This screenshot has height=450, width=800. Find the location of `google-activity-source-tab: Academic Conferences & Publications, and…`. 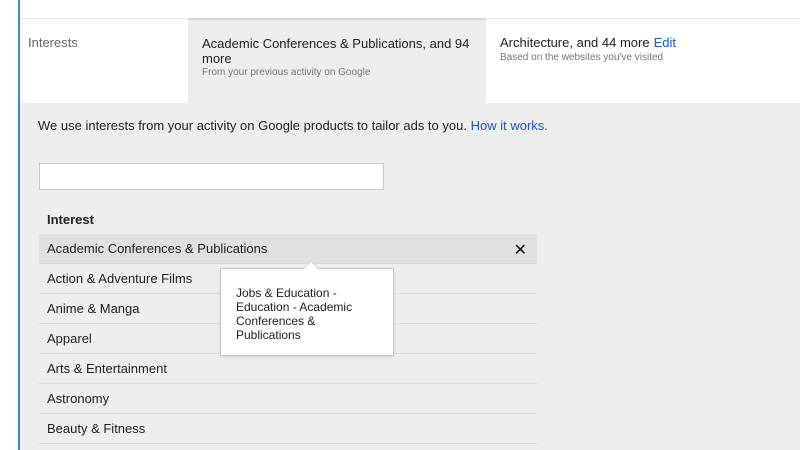

google-activity-source-tab: Academic Conferences & Publications, and… is located at coordinates (337, 60).